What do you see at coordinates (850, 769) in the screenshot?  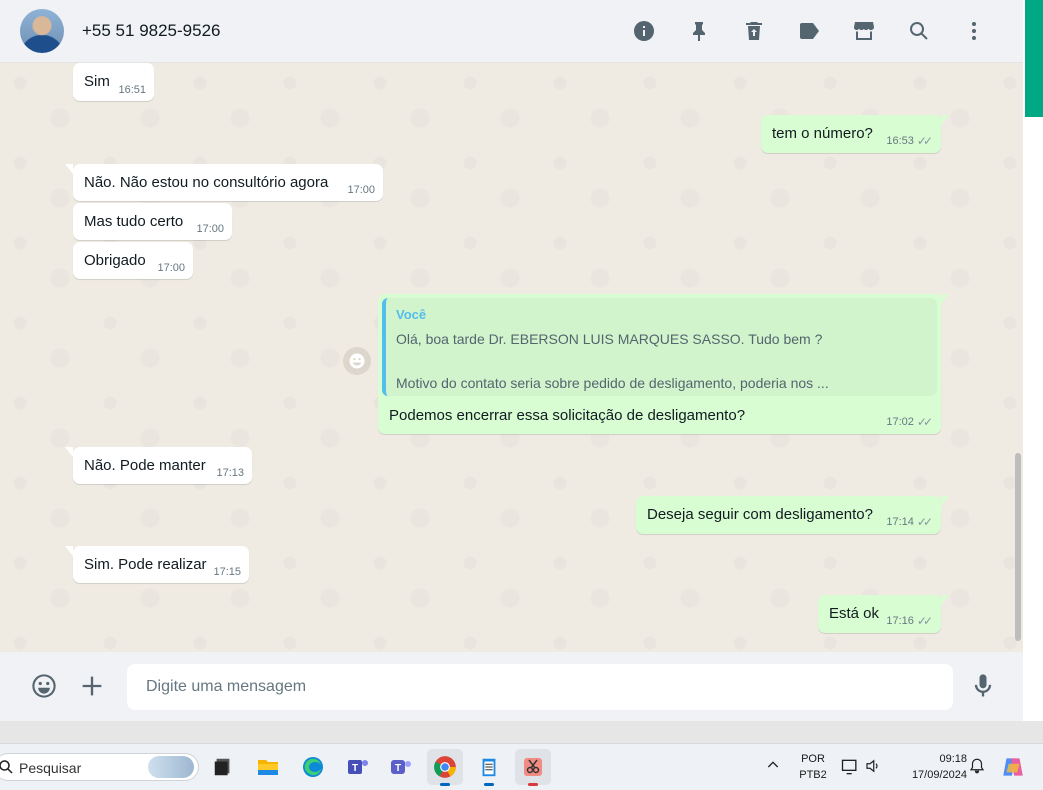 I see `network-icon` at bounding box center [850, 769].